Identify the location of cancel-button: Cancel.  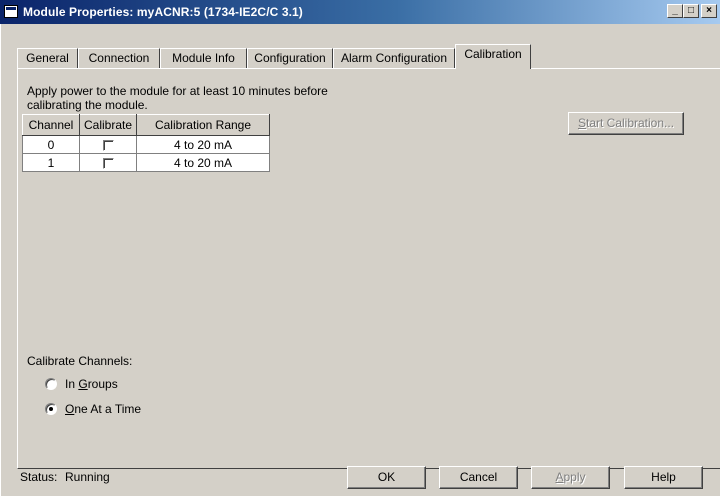
(478, 477).